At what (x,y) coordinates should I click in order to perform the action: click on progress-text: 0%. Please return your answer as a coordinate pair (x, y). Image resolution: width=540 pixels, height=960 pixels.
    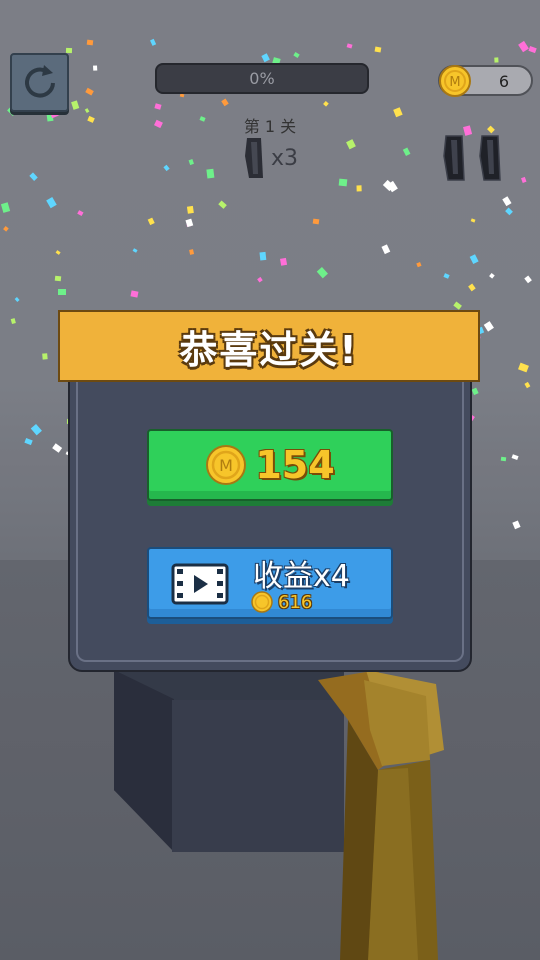
    Looking at the image, I should click on (262, 78).